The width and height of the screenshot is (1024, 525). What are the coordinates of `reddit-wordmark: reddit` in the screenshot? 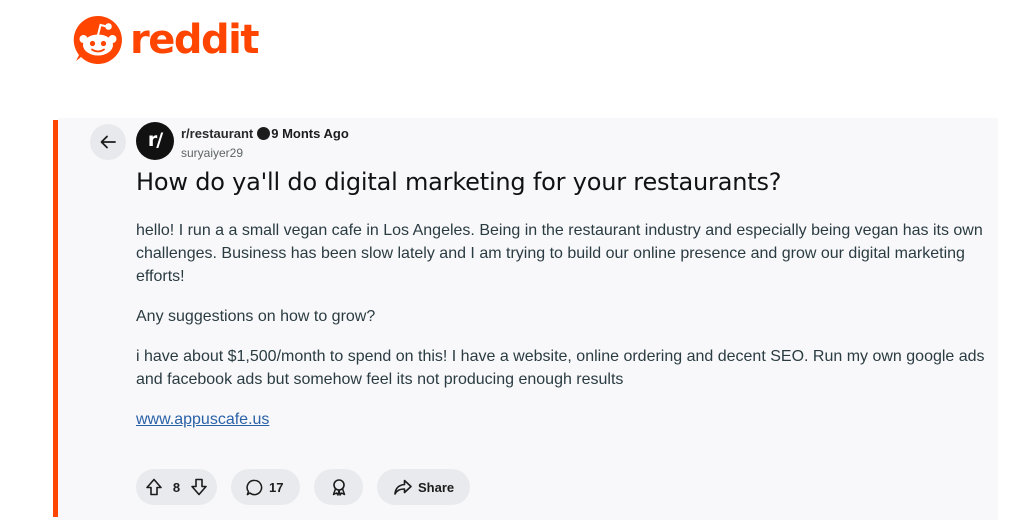 It's located at (194, 40).